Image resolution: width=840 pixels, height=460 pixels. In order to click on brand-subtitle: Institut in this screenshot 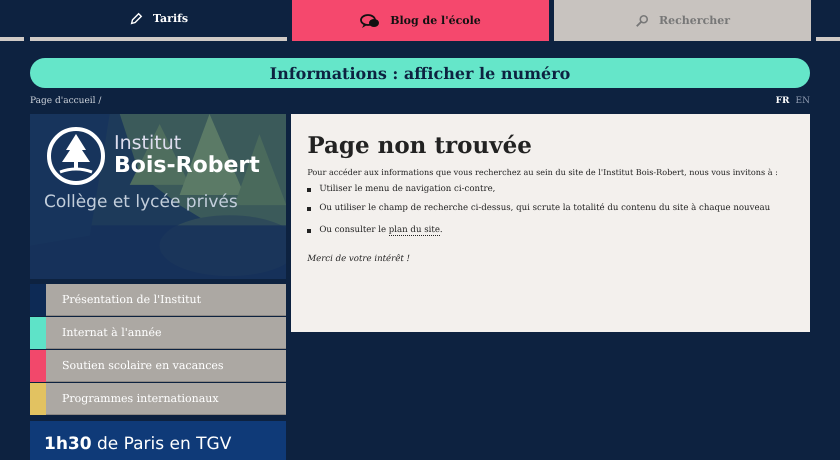, I will do `click(148, 143)`.